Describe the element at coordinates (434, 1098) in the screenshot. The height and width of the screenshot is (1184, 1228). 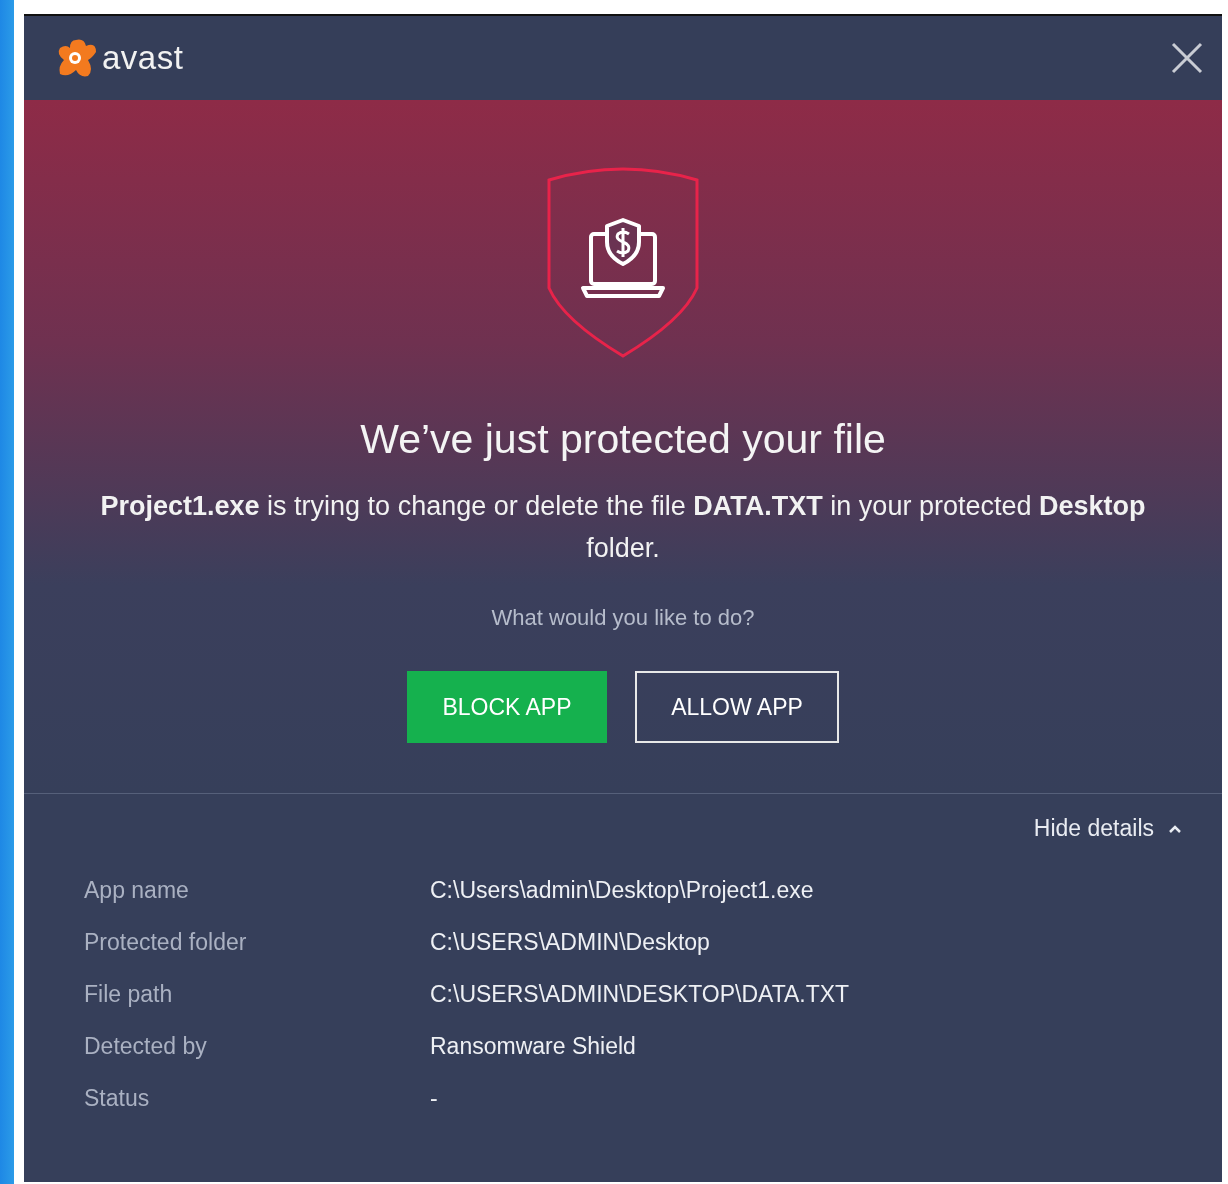
I see `detail-value: -` at that location.